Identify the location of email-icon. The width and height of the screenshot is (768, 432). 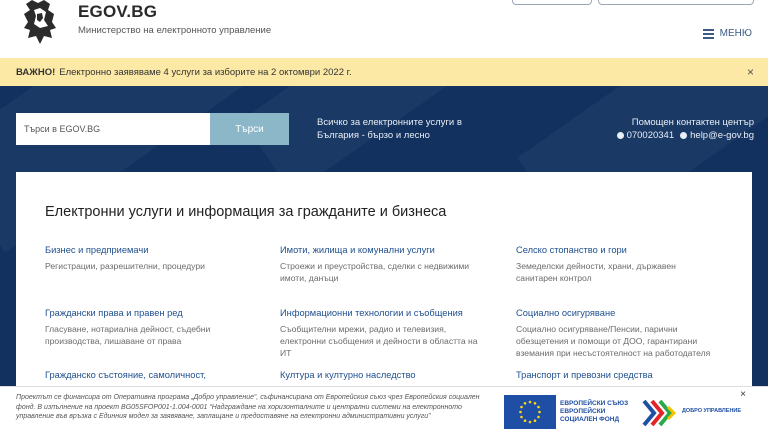
(684, 135).